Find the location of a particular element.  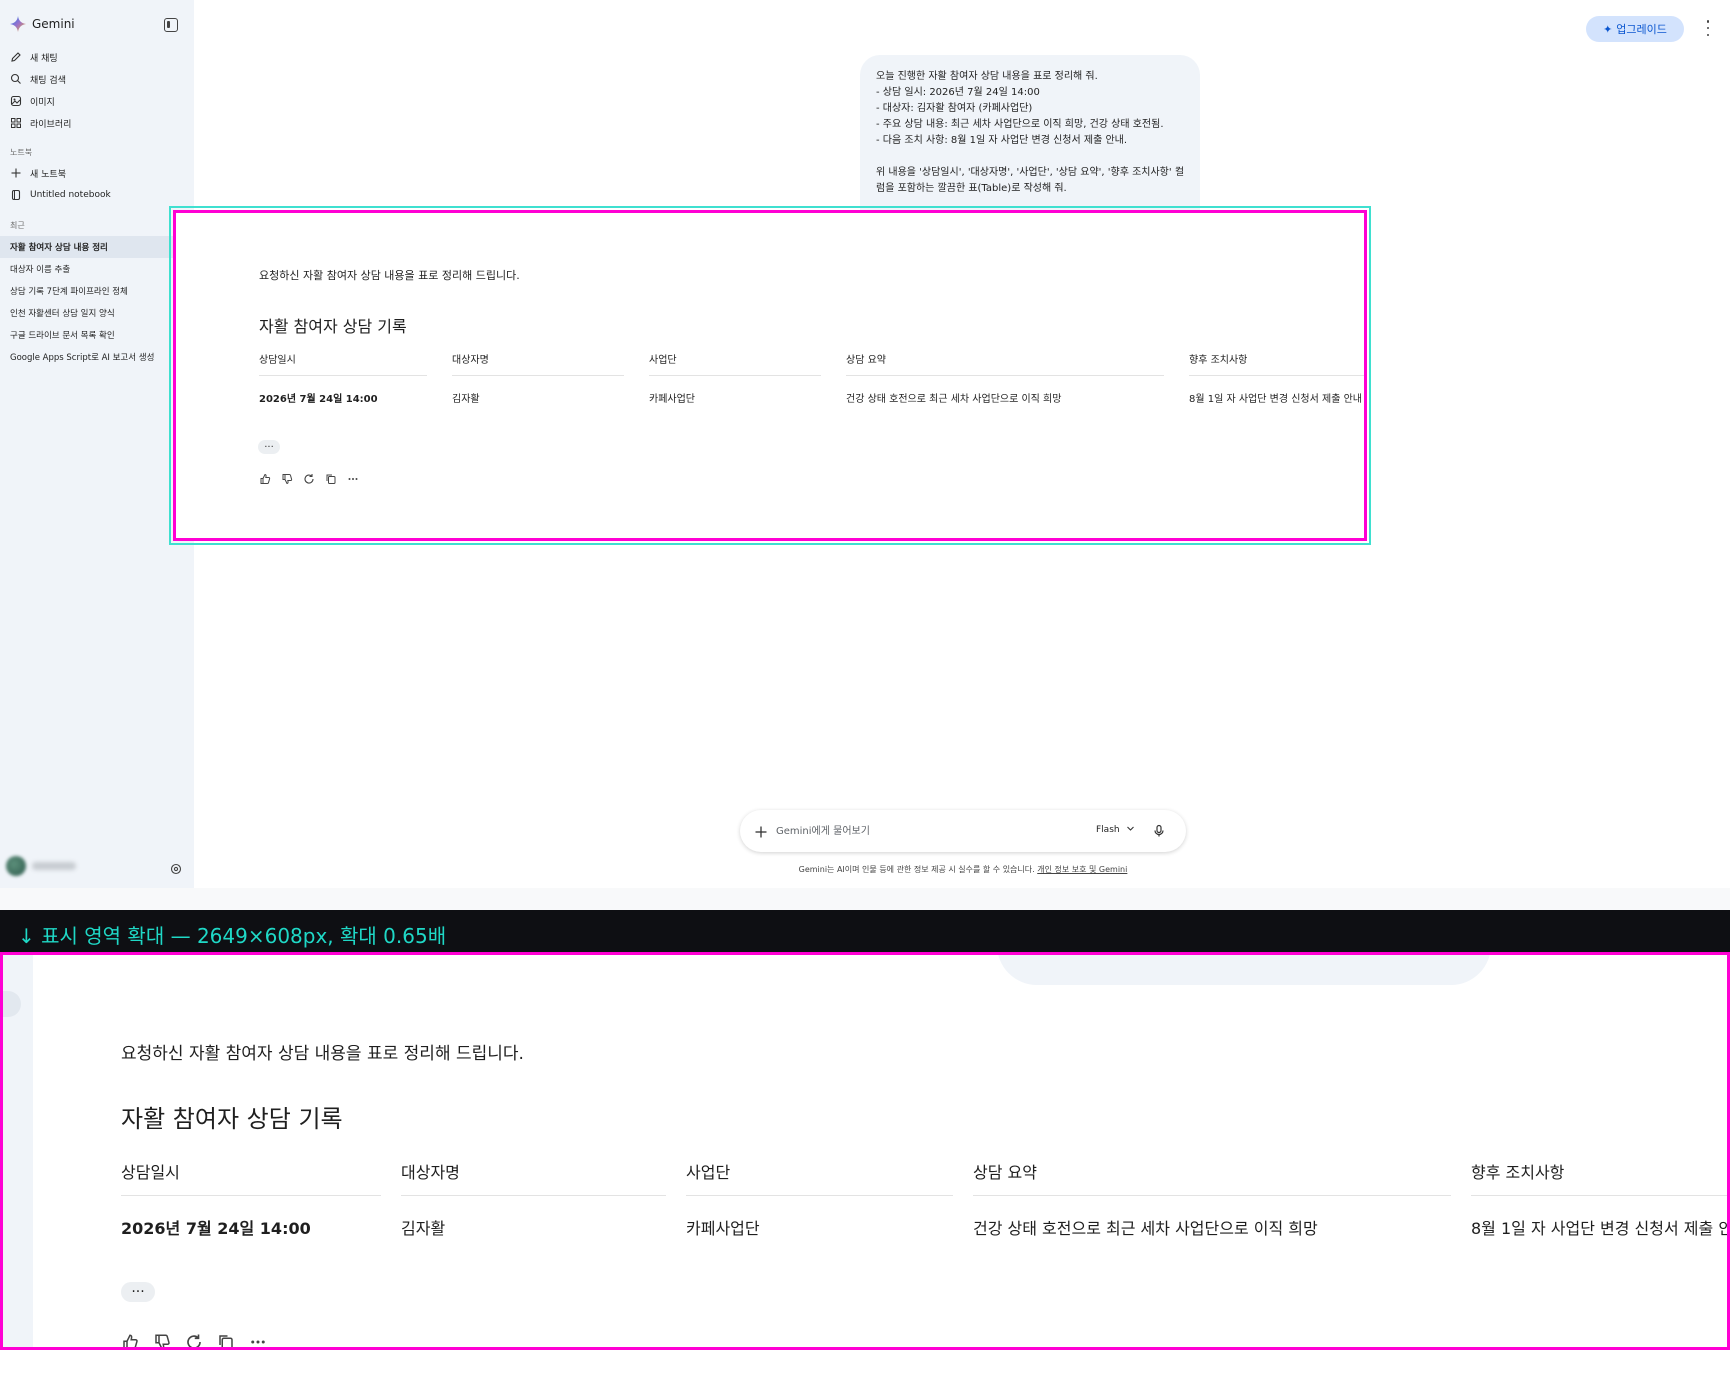

table-header: 상담 요약 is located at coordinates (866, 360).